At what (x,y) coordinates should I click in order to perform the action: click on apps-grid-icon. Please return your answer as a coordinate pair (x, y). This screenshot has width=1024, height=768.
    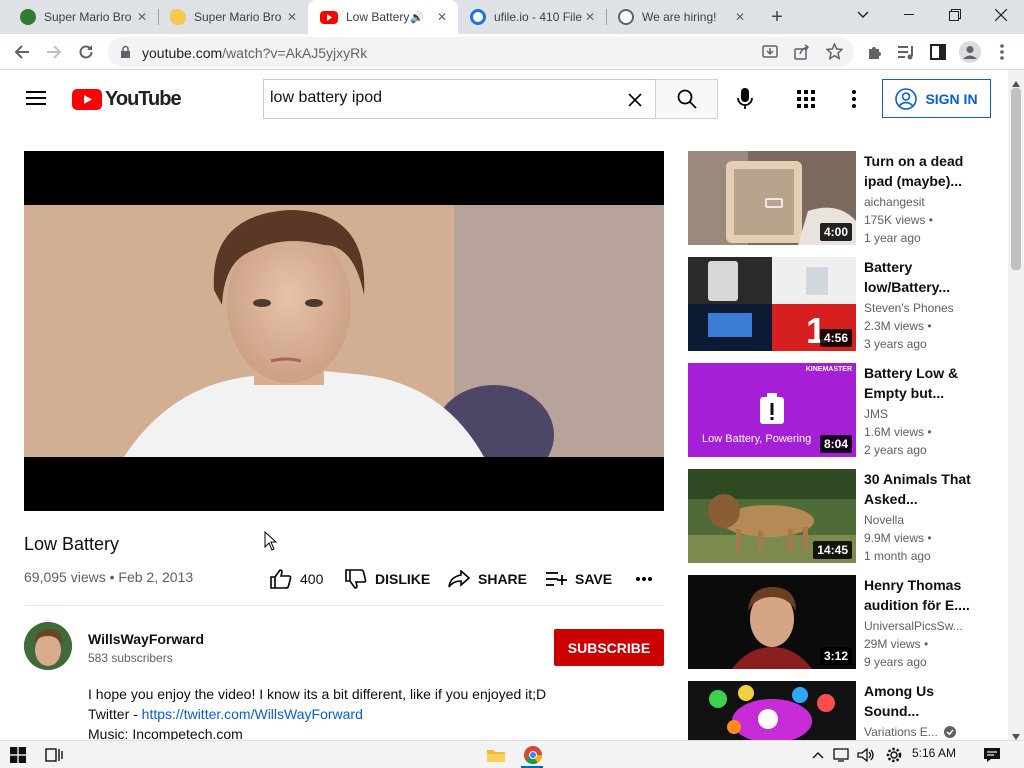
    Looking at the image, I should click on (806, 101).